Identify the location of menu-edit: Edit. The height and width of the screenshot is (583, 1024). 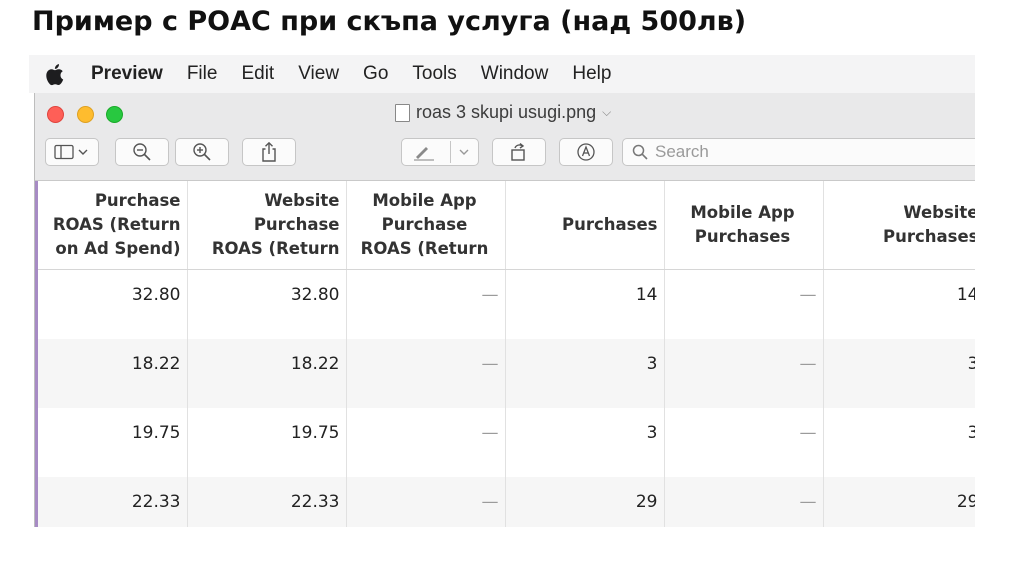
(257, 74).